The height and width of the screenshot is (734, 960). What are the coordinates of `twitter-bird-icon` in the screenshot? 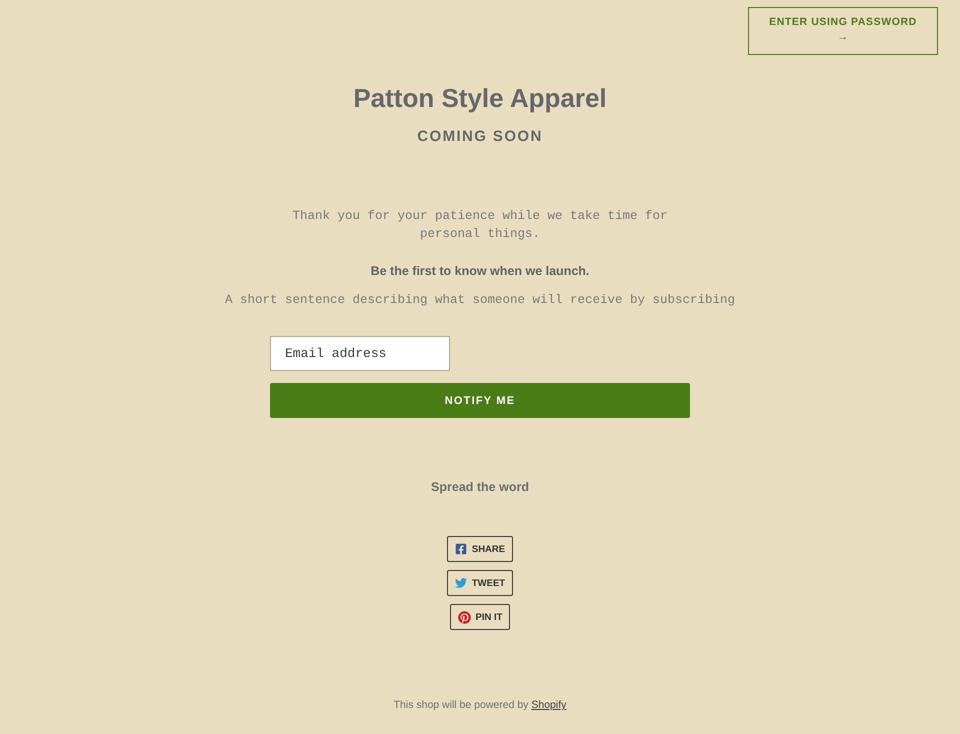 It's located at (460, 583).